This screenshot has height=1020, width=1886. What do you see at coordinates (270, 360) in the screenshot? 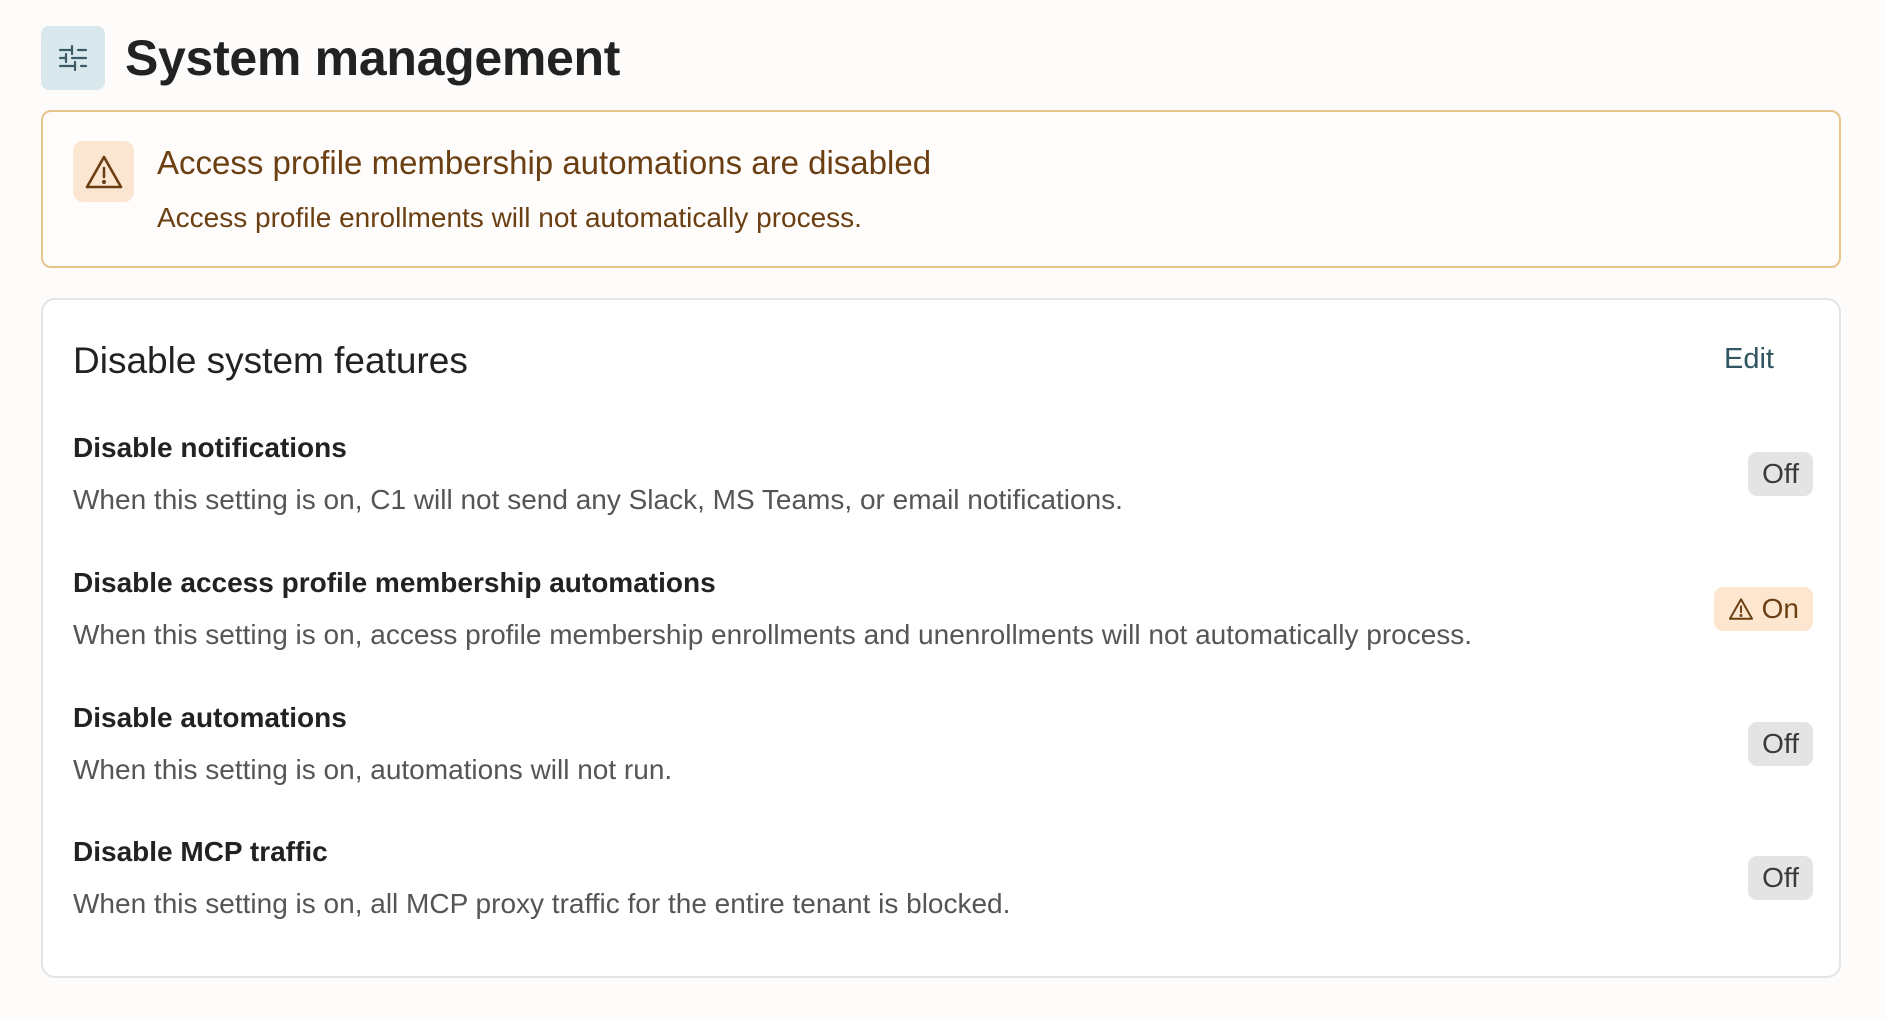
I see `card-title: Disable system features` at bounding box center [270, 360].